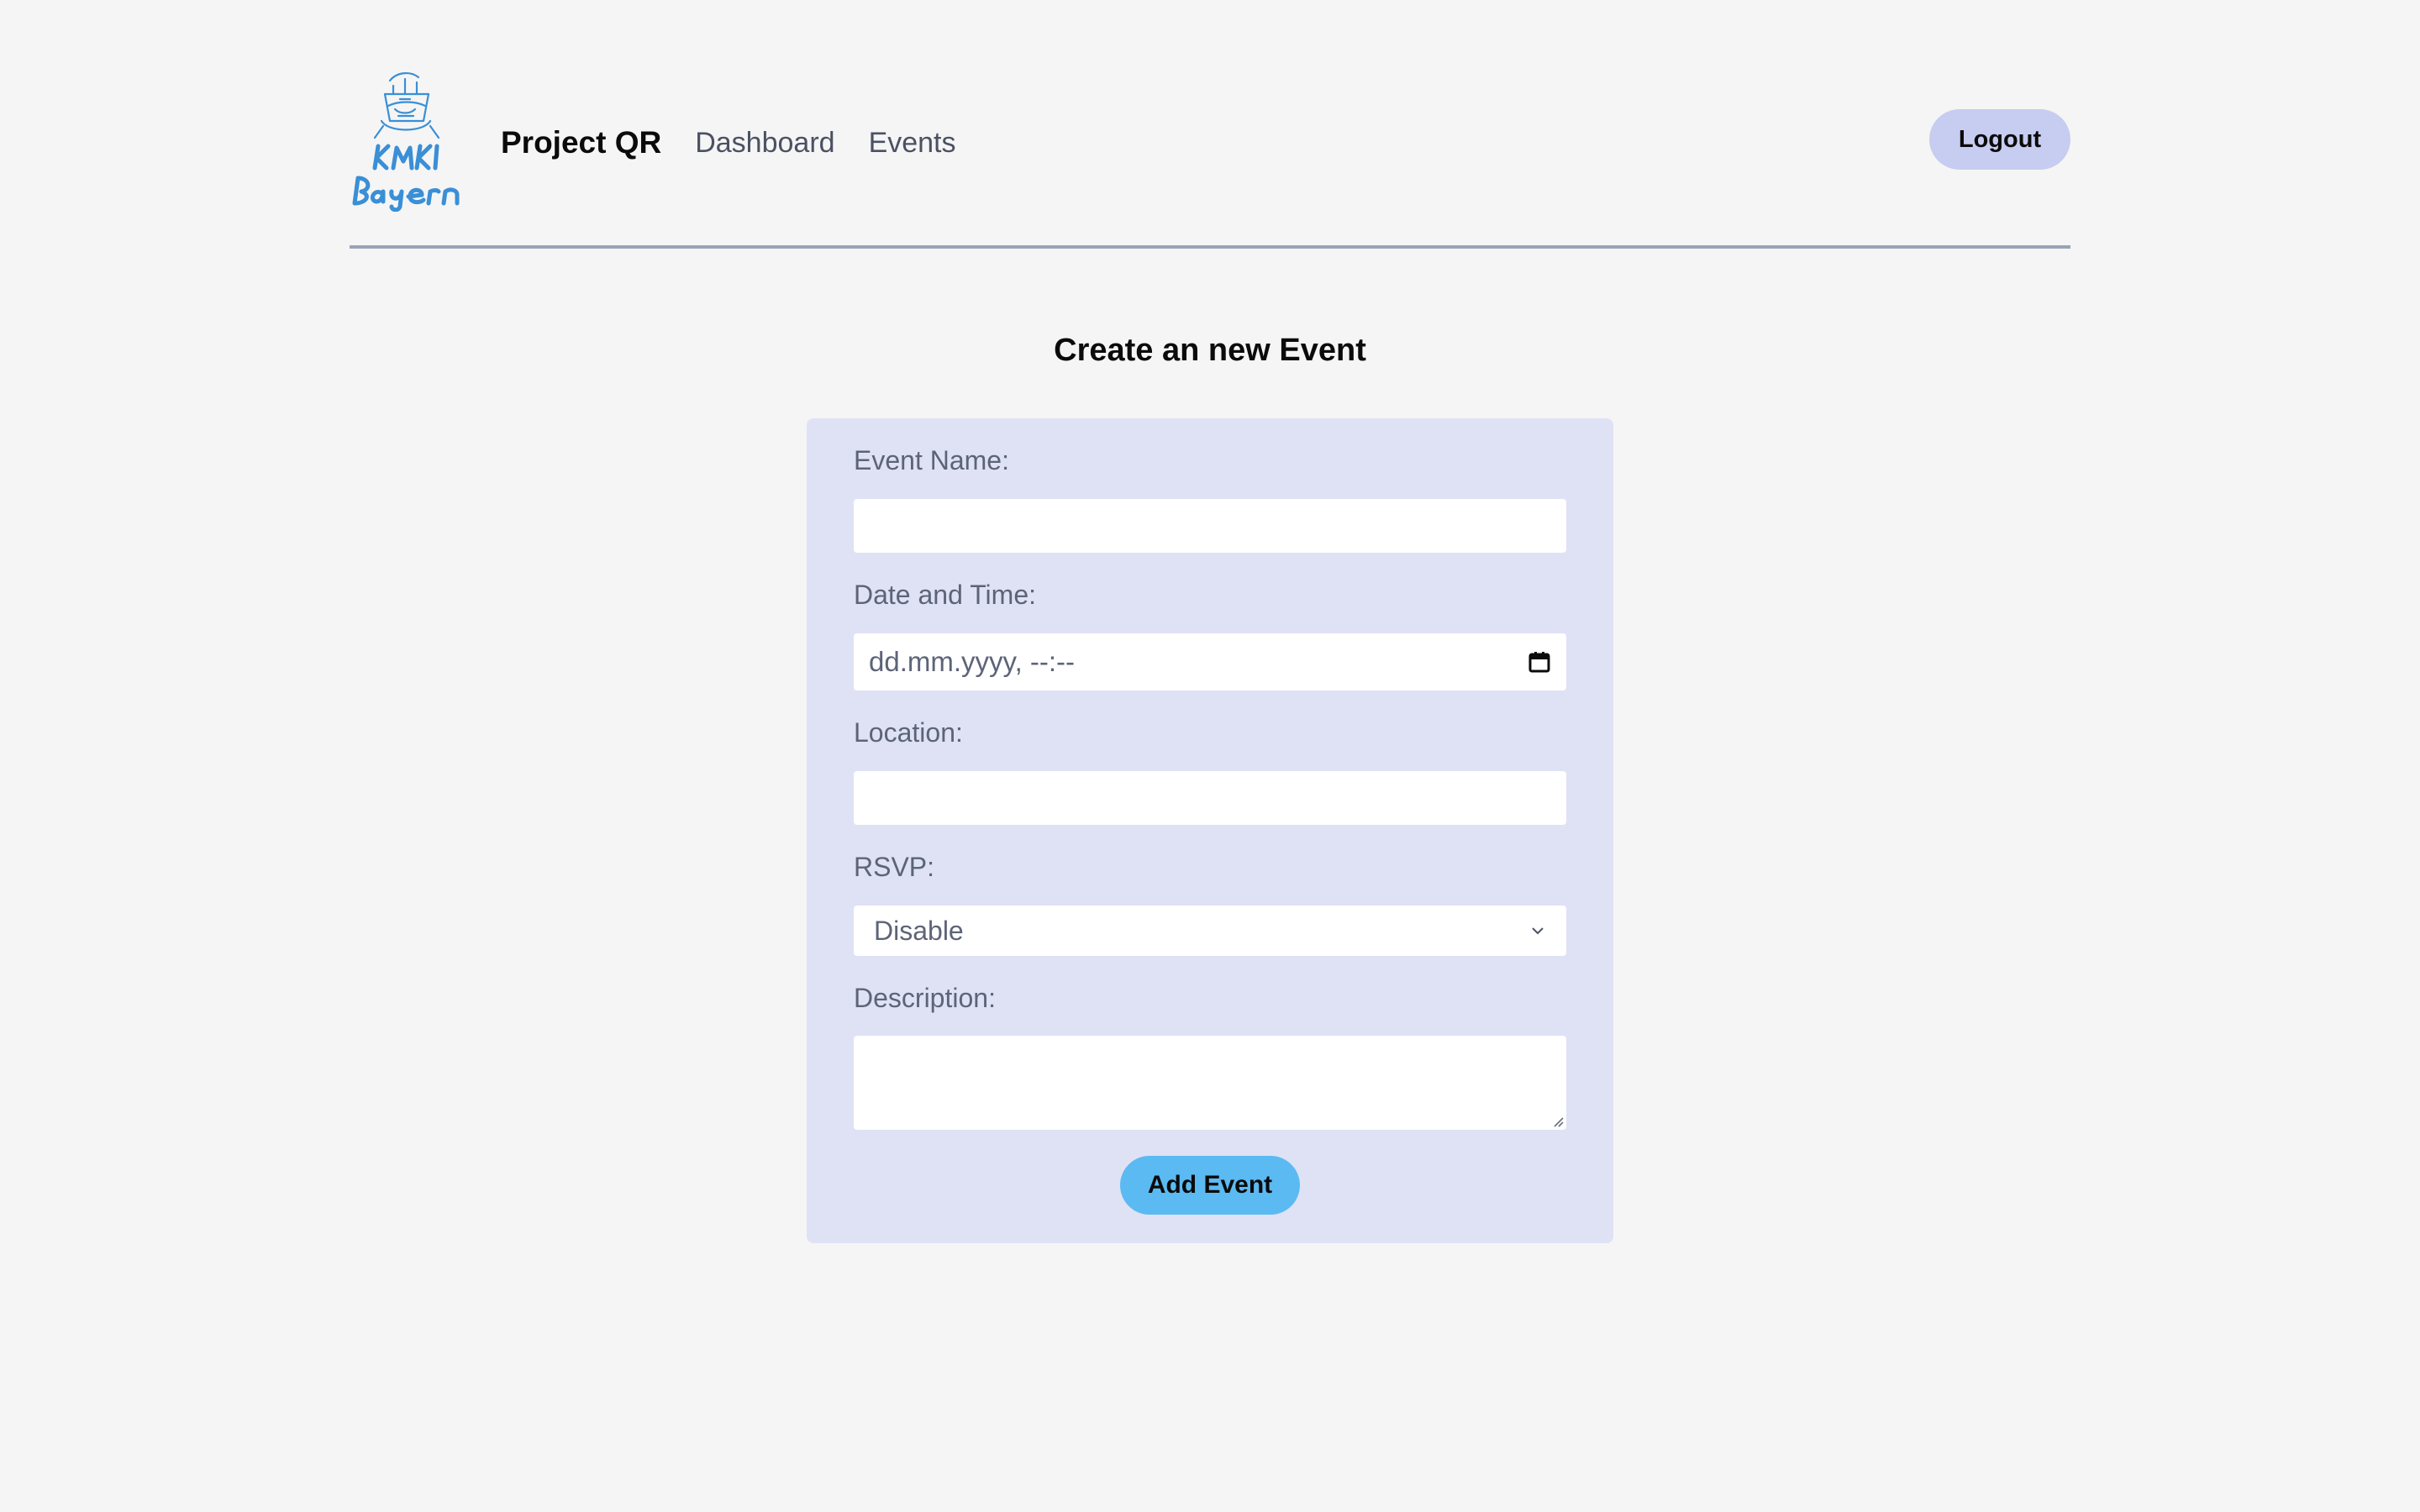 Image resolution: width=2420 pixels, height=1512 pixels. What do you see at coordinates (895, 867) in the screenshot?
I see `rsvp-label: RSVP:` at bounding box center [895, 867].